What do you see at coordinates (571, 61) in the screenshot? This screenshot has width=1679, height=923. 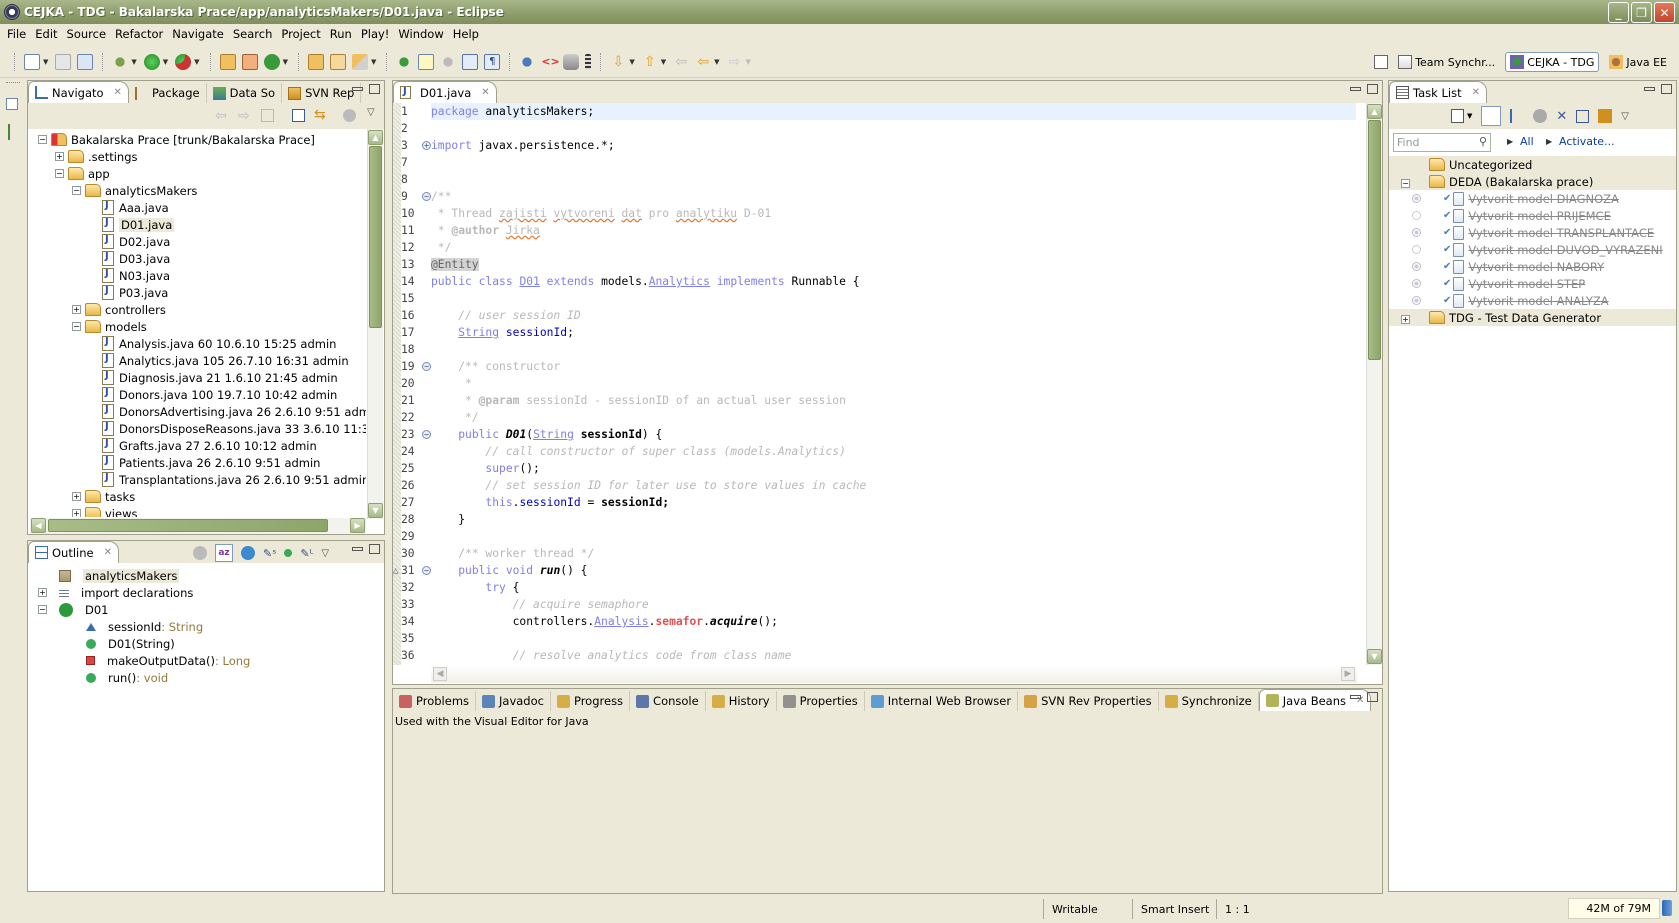 I see `database-icon` at bounding box center [571, 61].